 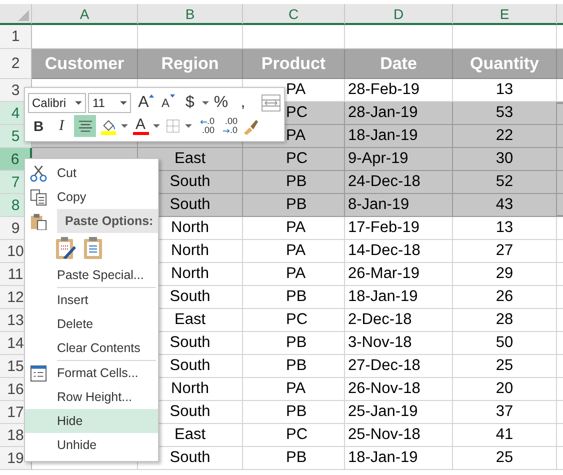 What do you see at coordinates (190, 103) in the screenshot?
I see `format-button: $` at bounding box center [190, 103].